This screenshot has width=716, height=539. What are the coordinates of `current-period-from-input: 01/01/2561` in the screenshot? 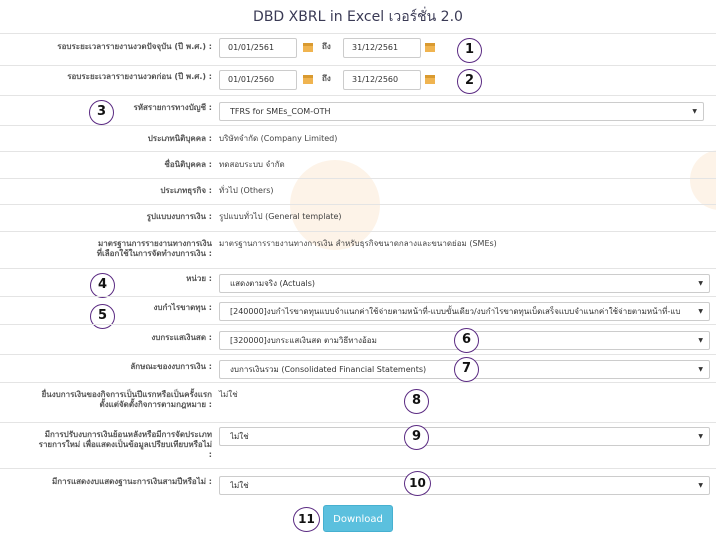 It's located at (258, 48).